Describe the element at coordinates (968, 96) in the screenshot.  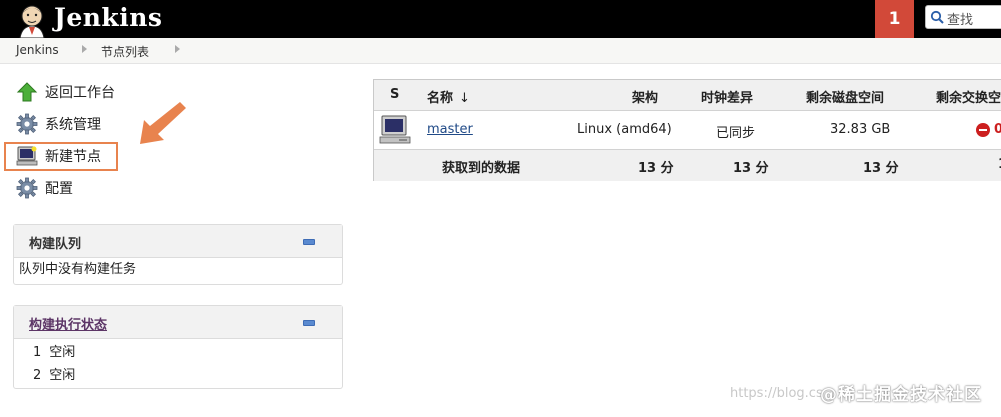
I see `column-header-swap: 剩余交换空` at that location.